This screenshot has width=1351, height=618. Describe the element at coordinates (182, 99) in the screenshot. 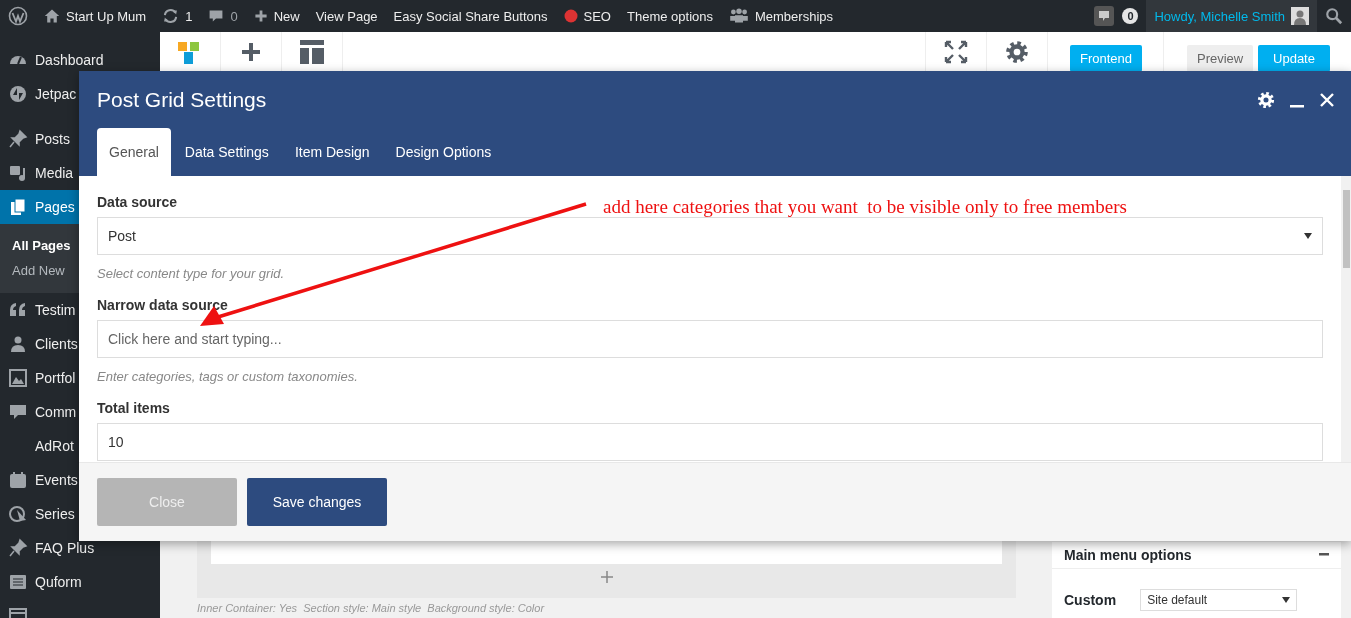

I see `modal-title: Post Grid Settings` at that location.